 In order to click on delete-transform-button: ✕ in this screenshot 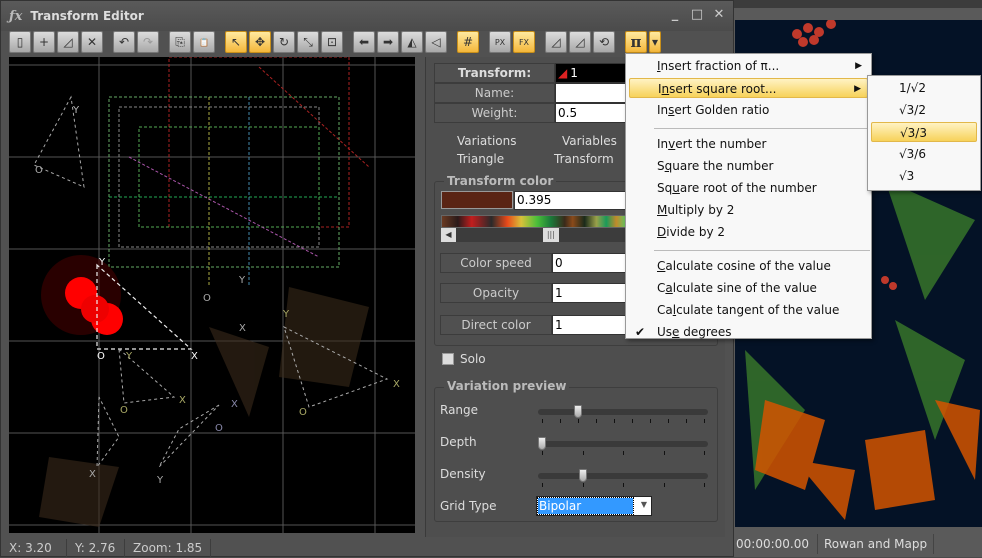, I will do `click(92, 42)`.